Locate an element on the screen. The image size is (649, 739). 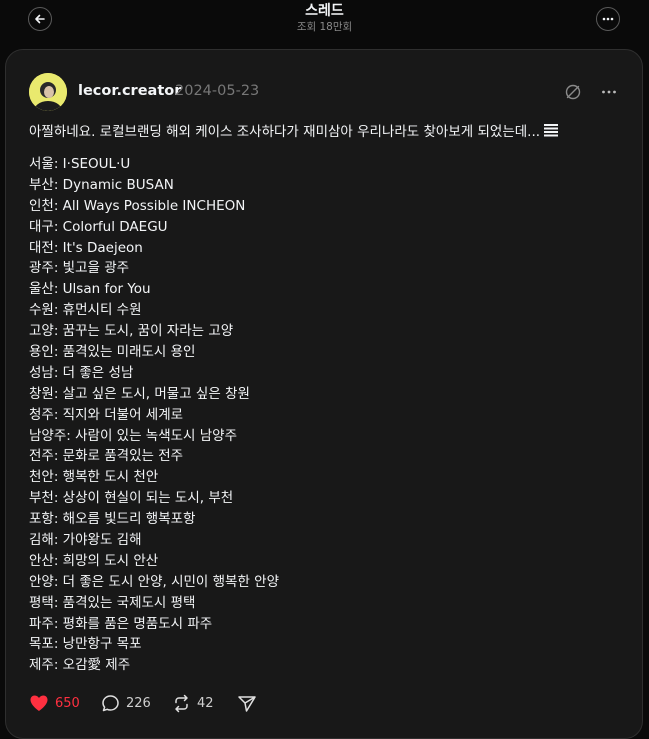
list-item: 부천: 상상이 현실이 되는 도시, 부천 is located at coordinates (131, 498).